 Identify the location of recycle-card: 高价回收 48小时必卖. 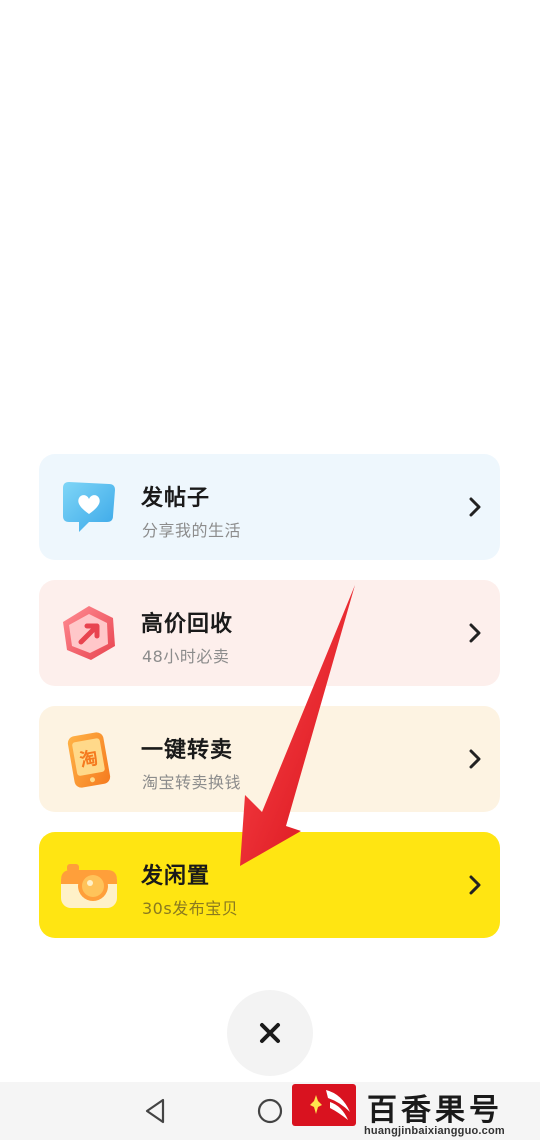
(269, 633).